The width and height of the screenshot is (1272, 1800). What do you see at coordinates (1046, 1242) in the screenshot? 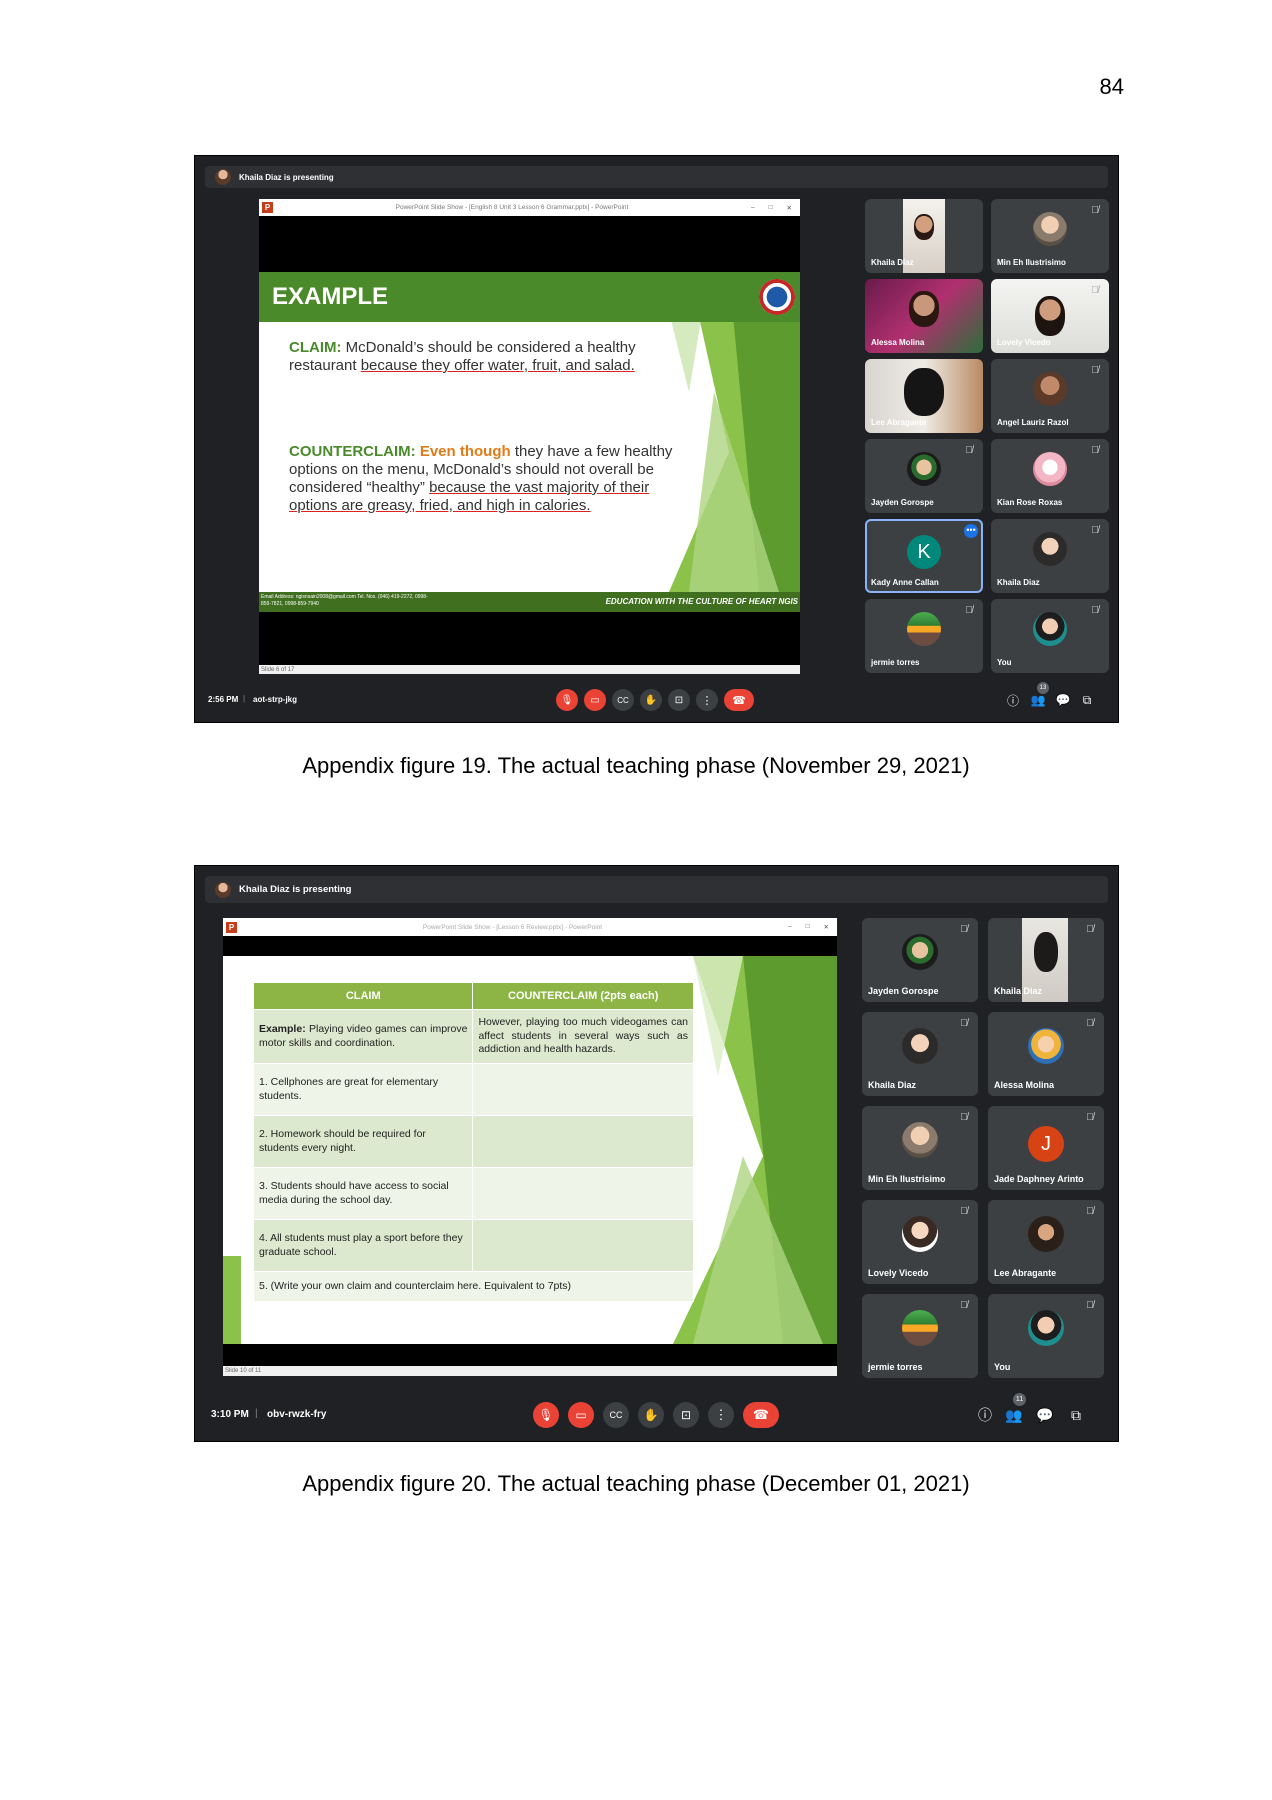
I see `participant-tile: 🎙̸ Lee Abragante` at bounding box center [1046, 1242].